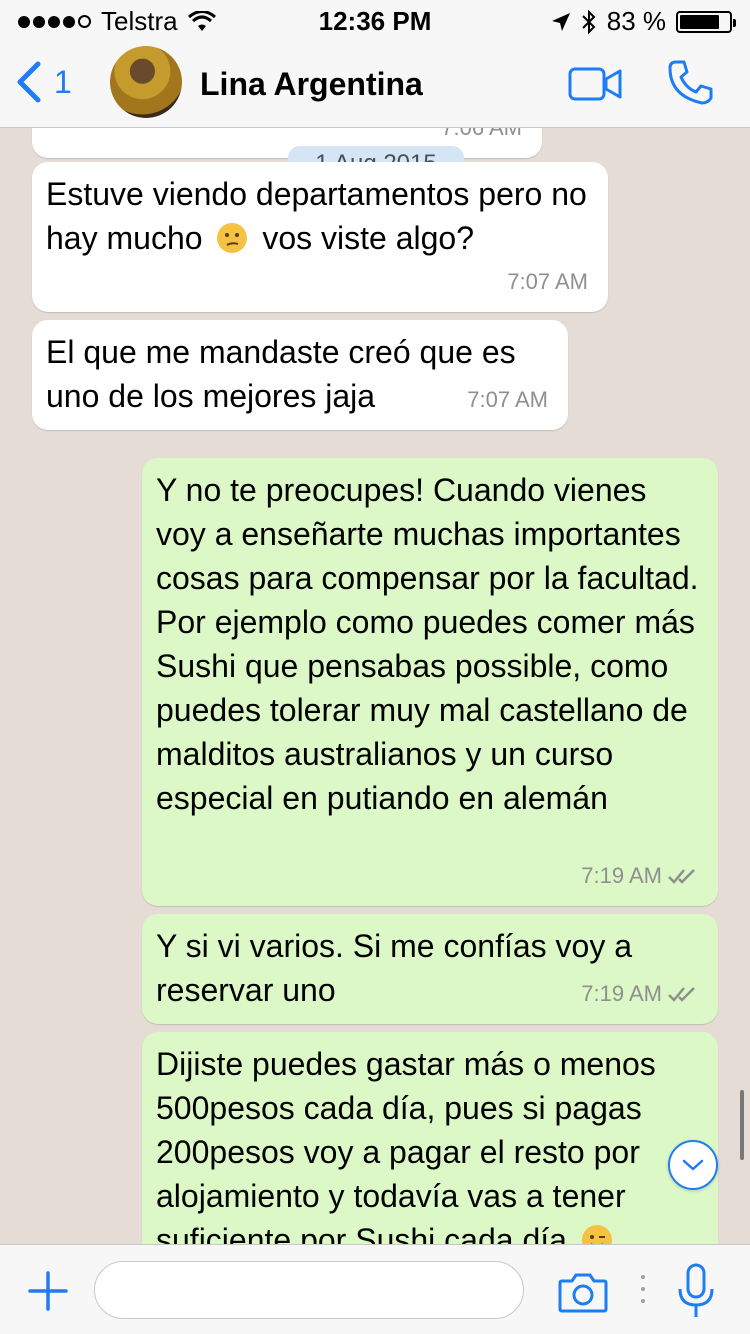 The height and width of the screenshot is (1334, 750). What do you see at coordinates (560, 21) in the screenshot?
I see `location-arrow-icon` at bounding box center [560, 21].